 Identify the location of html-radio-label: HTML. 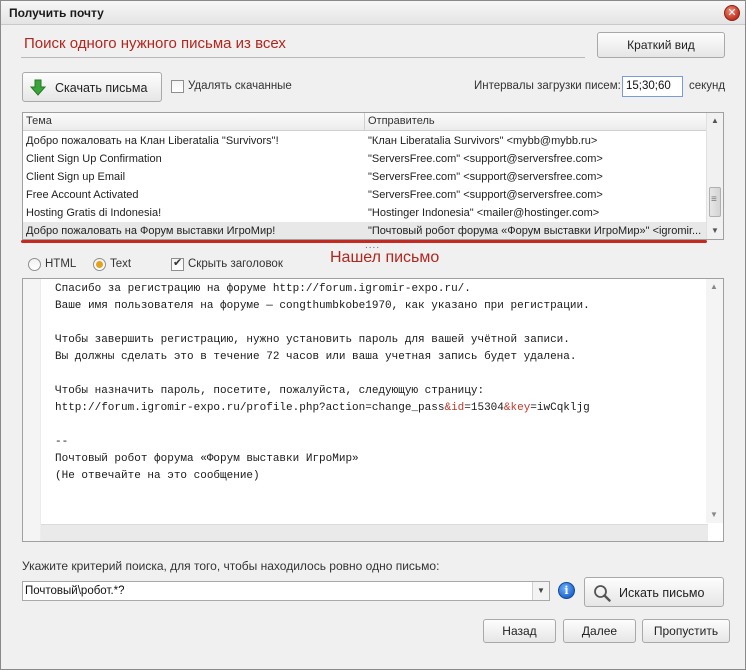
(61, 264).